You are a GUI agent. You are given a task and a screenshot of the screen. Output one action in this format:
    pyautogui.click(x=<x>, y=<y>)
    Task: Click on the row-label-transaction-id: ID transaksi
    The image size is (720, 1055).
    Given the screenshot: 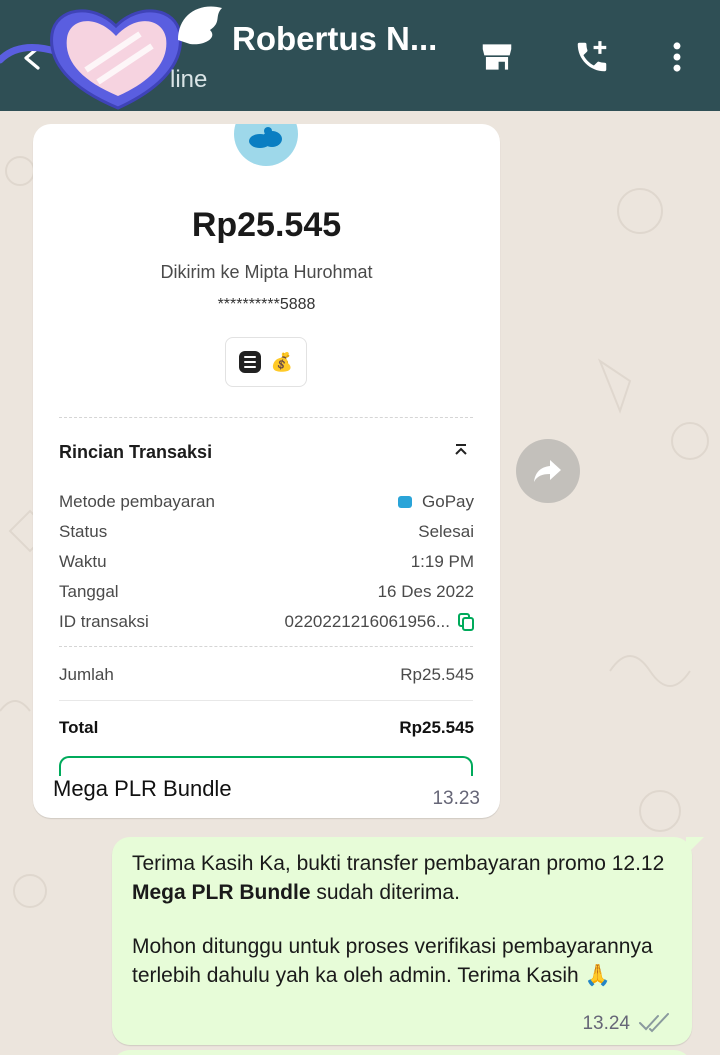 What is the action you would take?
    pyautogui.click(x=104, y=621)
    